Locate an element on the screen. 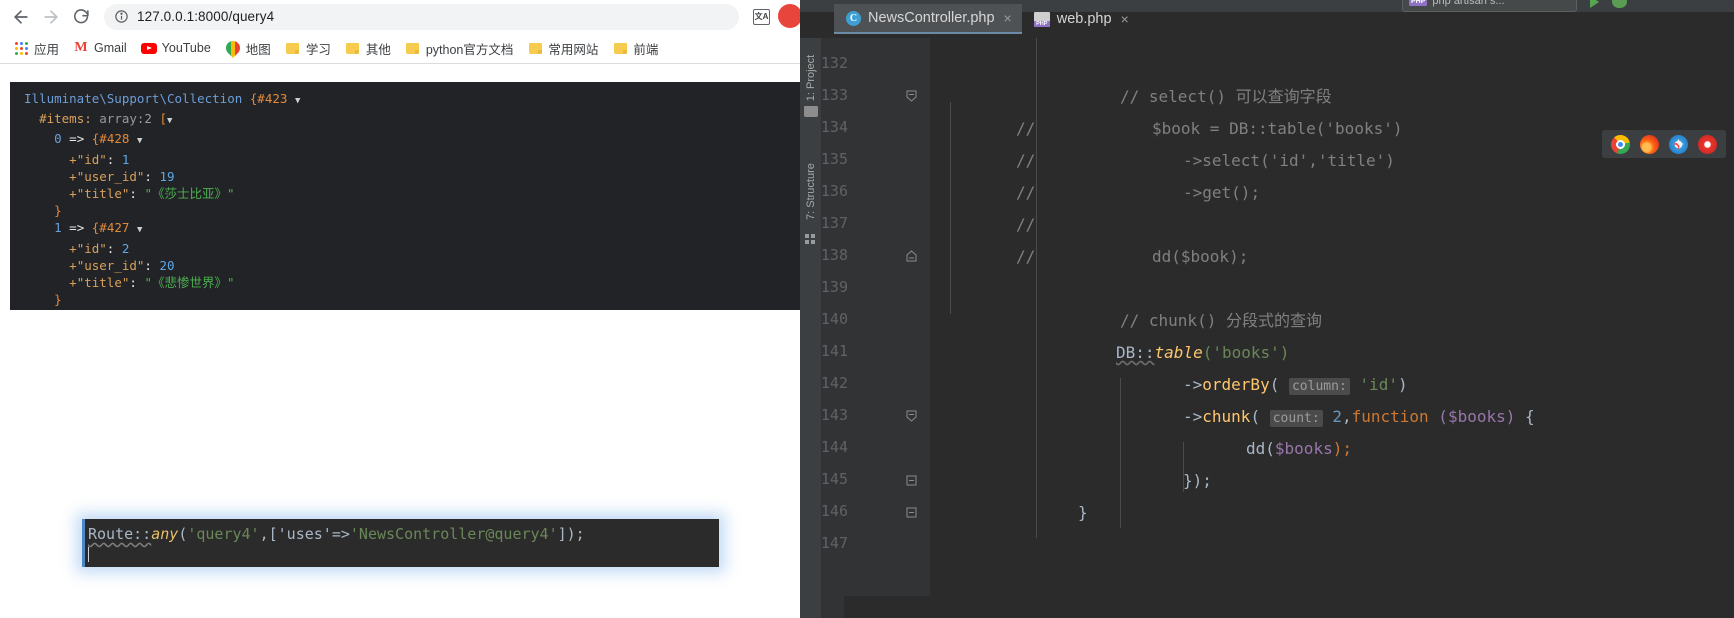  info-circle-icon is located at coordinates (121, 16).